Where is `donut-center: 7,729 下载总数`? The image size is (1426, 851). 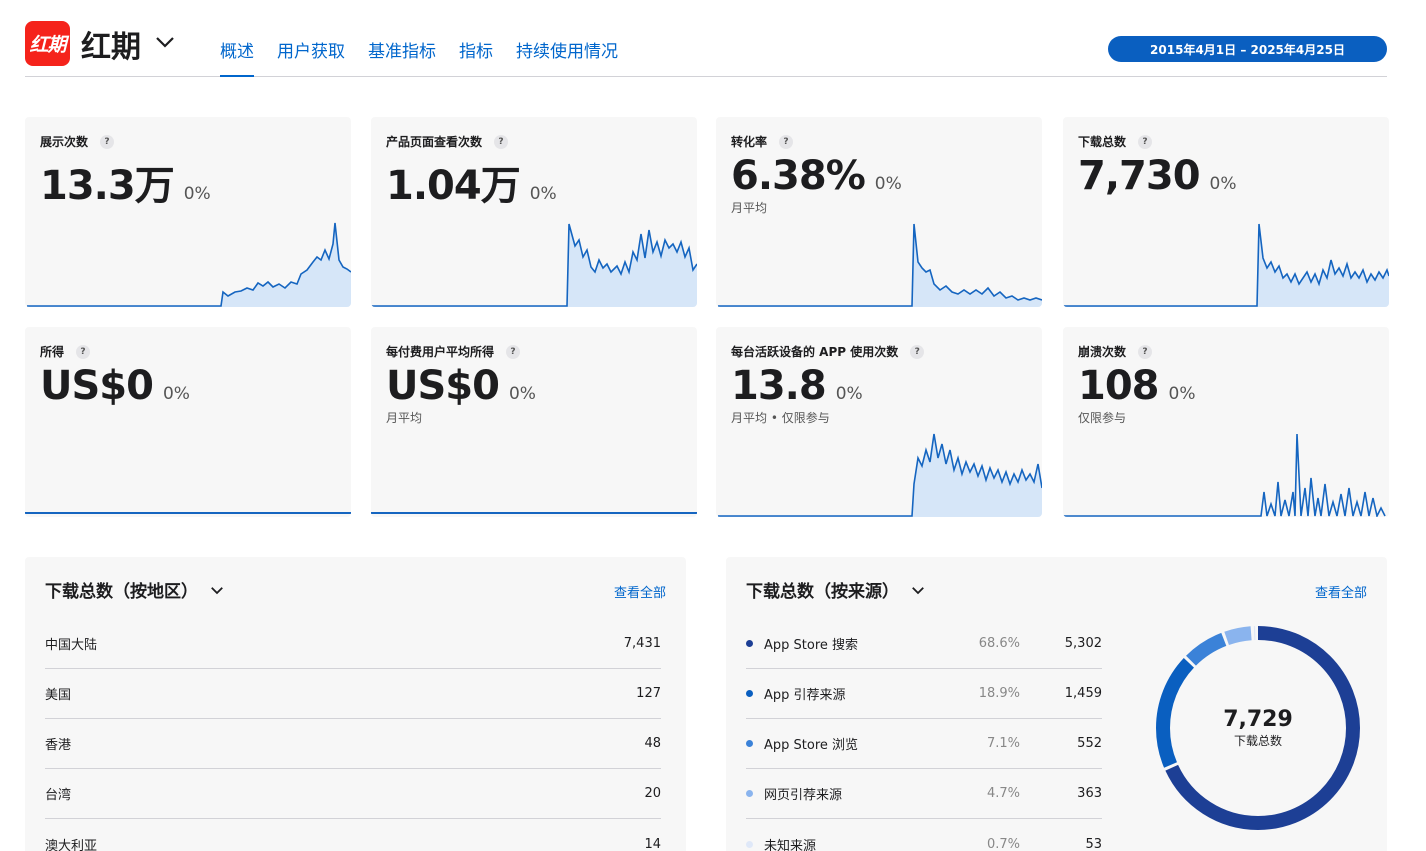
donut-center: 7,729 下载总数 is located at coordinates (1258, 728).